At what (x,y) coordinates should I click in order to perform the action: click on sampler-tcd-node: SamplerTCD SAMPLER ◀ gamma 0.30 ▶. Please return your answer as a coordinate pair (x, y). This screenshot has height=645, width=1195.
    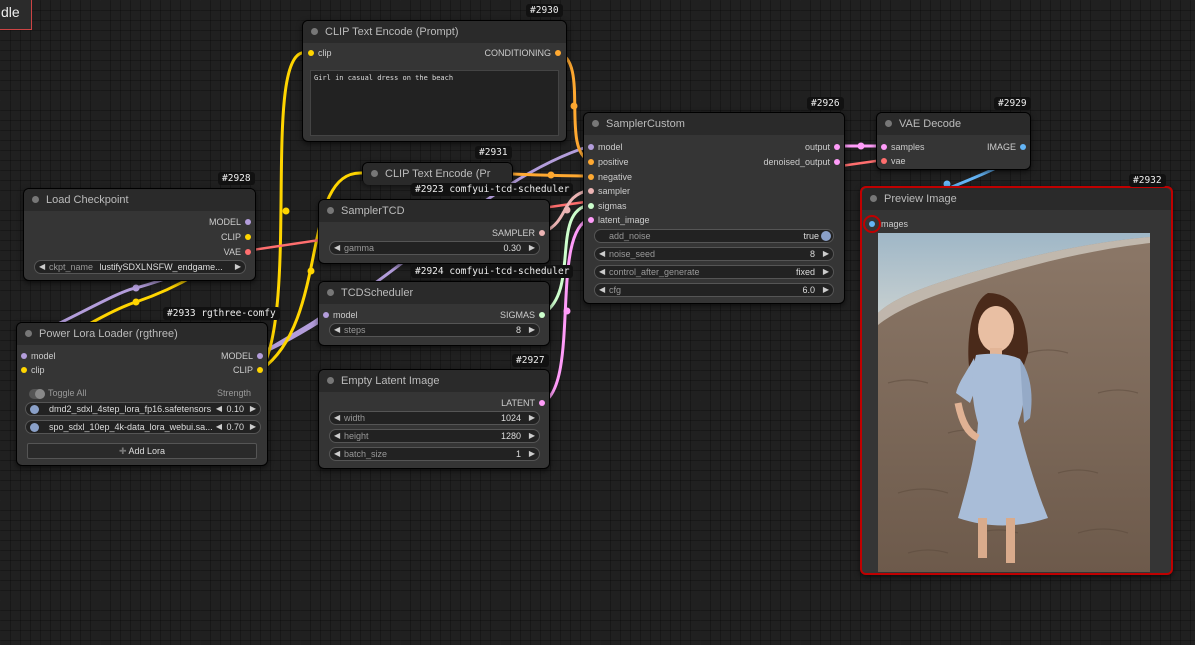
    Looking at the image, I should click on (434, 231).